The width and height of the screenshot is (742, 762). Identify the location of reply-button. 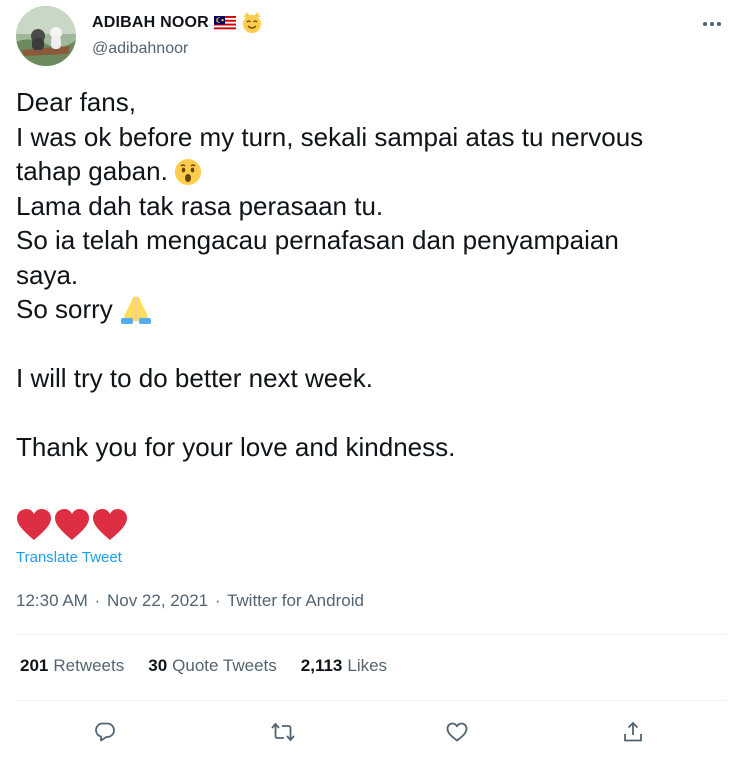
(105, 732).